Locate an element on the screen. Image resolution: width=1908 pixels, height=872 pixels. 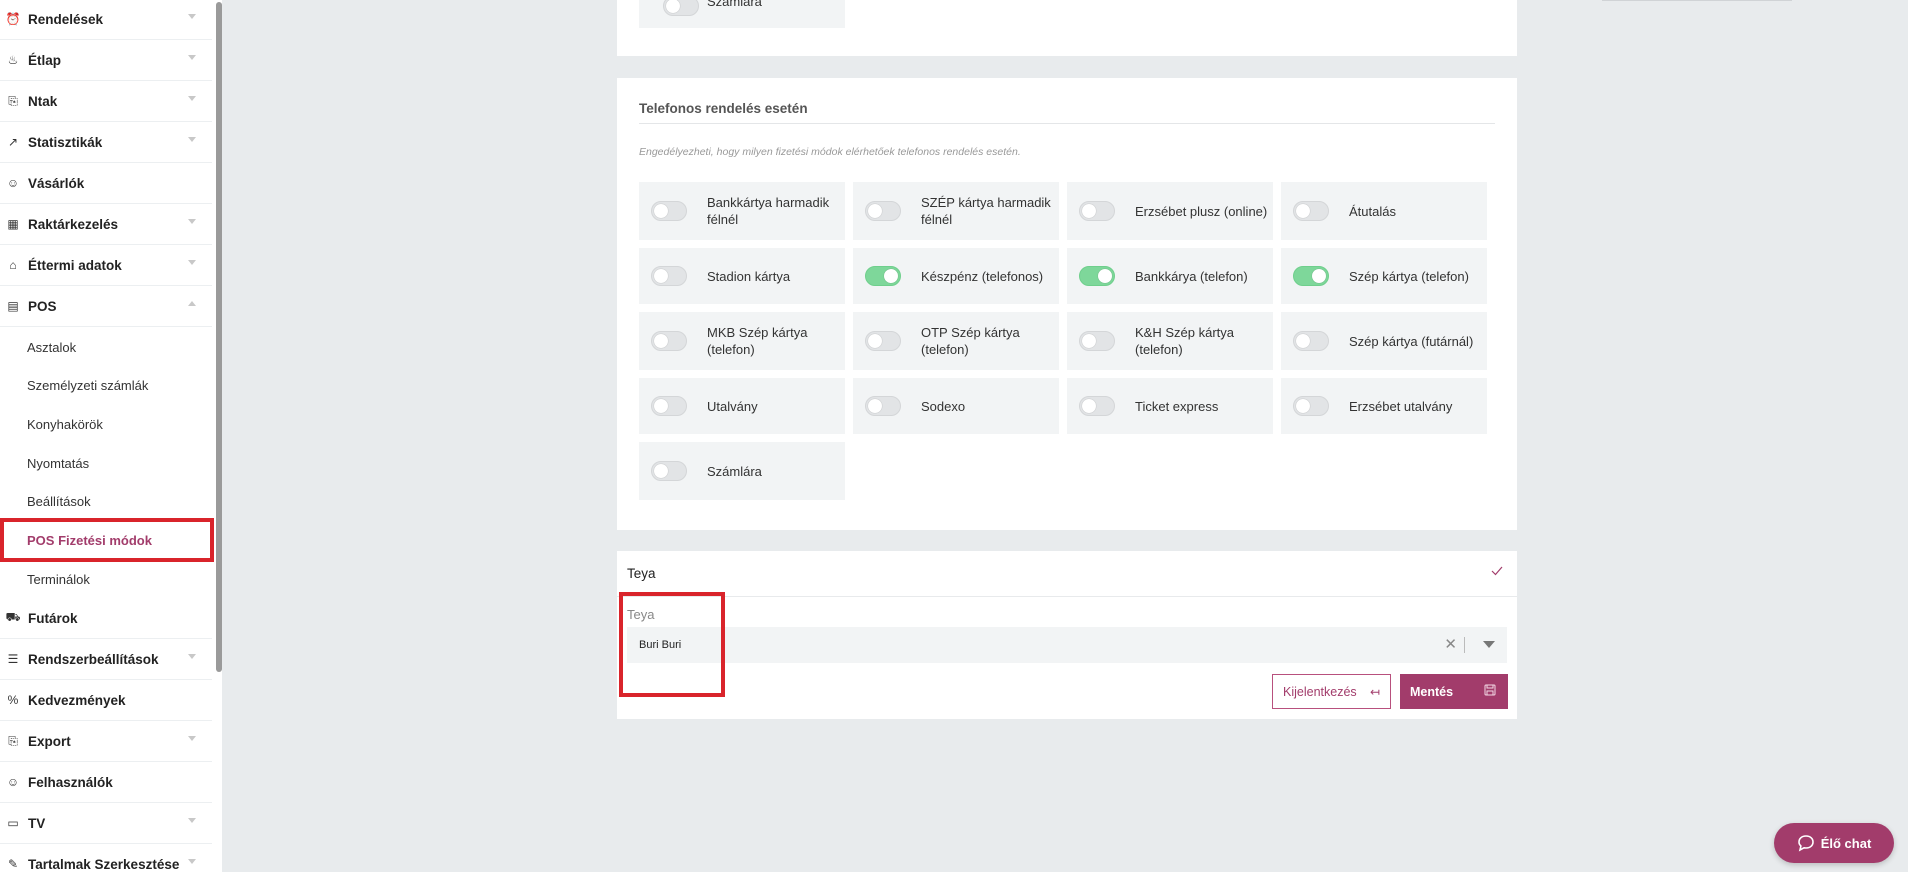
sidebar-subitem: Konyhakörök is located at coordinates (106, 424).